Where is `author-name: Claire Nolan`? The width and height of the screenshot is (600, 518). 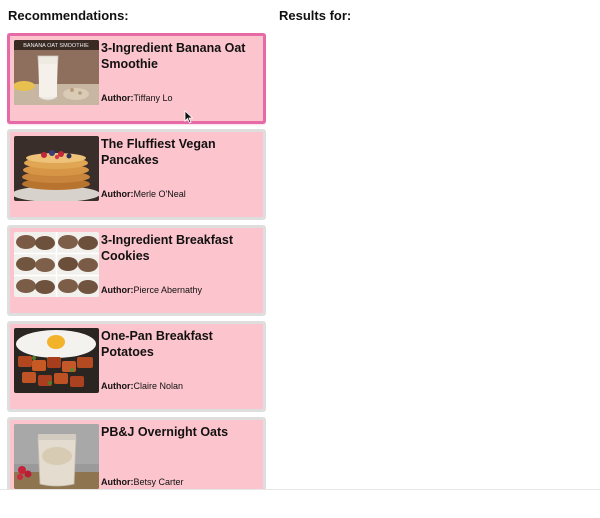 author-name: Claire Nolan is located at coordinates (158, 386).